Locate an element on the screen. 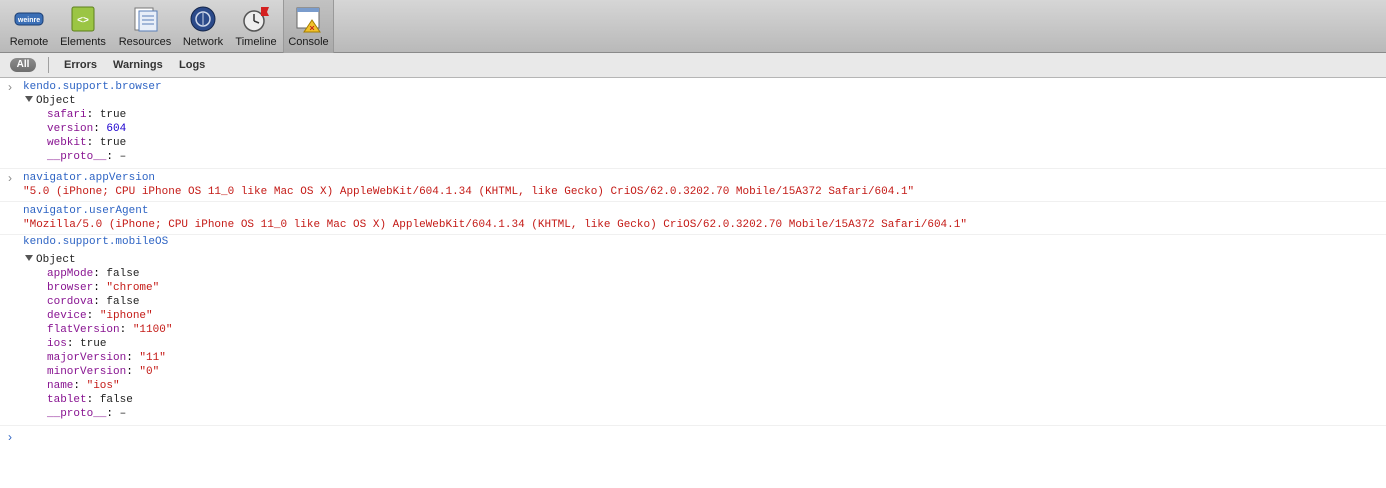 The image size is (1386, 488). console-input: › is located at coordinates (693, 436).